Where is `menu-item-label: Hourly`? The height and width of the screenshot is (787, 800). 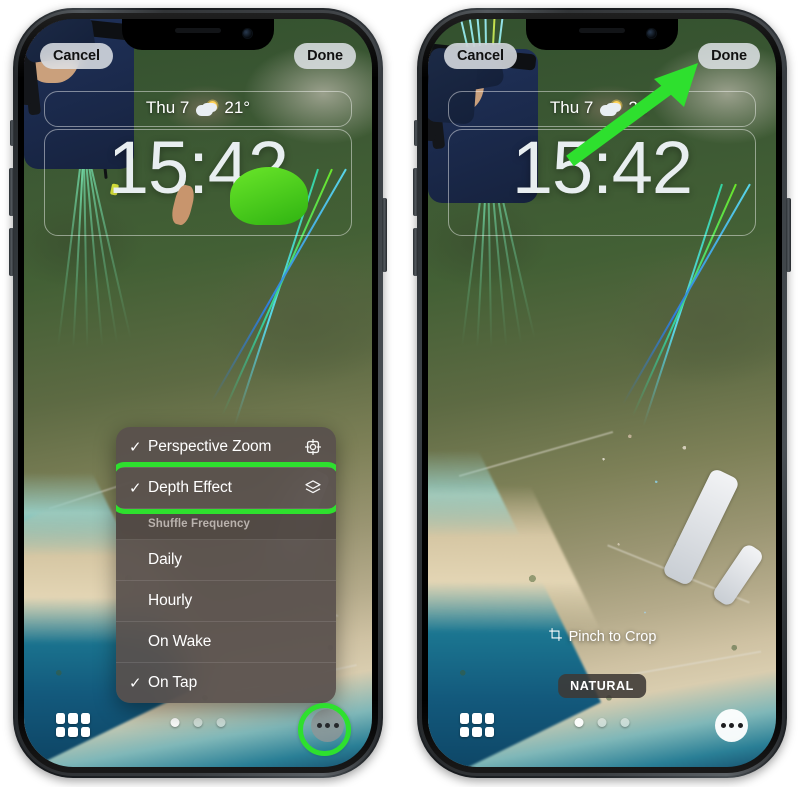
menu-item-label: Hourly is located at coordinates (170, 600).